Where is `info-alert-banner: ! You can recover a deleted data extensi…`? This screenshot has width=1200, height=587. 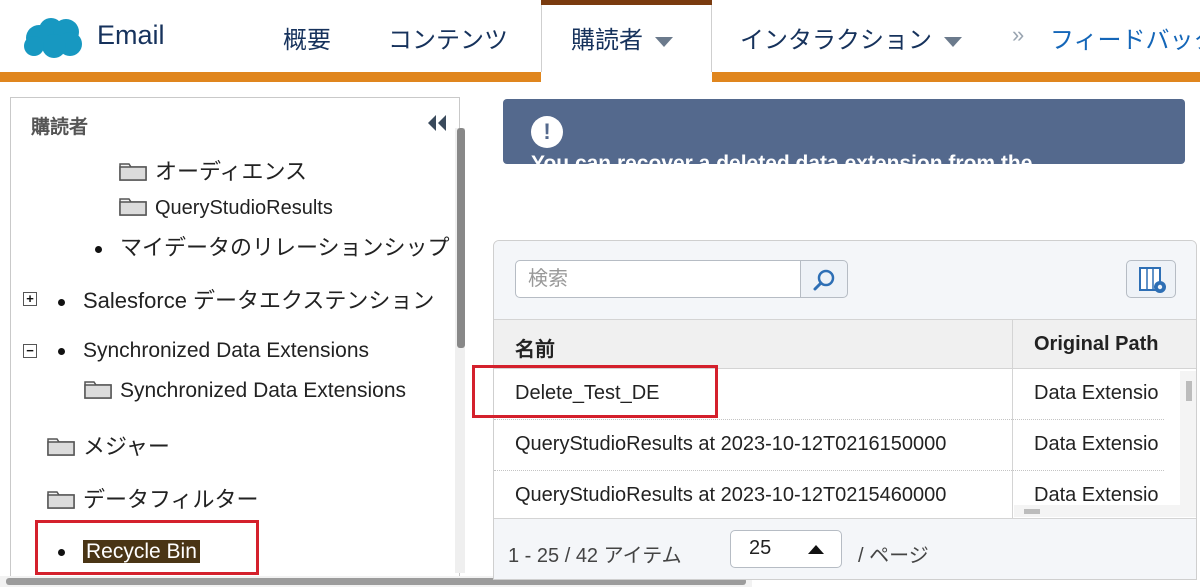
info-alert-banner: ! You can recover a deleted data extensi… is located at coordinates (844, 131).